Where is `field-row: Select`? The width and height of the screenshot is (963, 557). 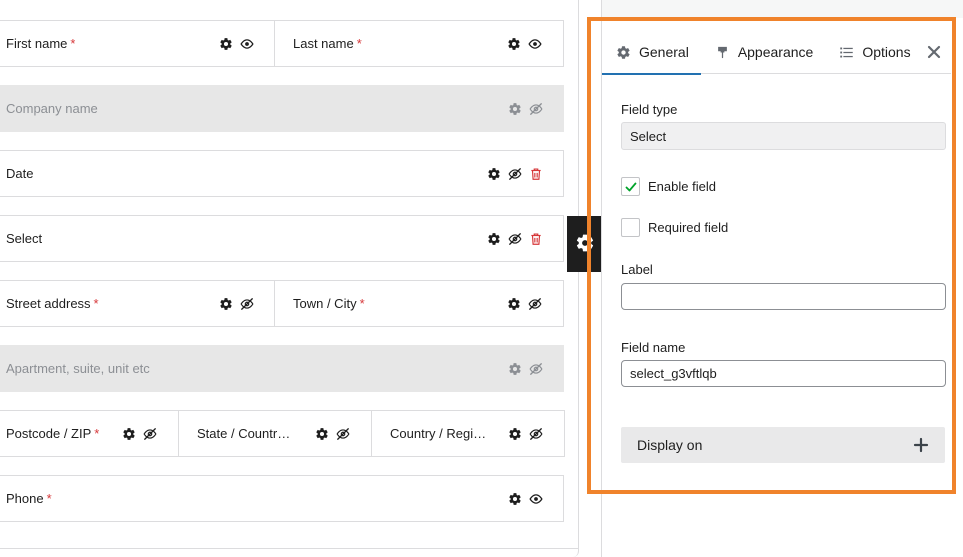
field-row: Select is located at coordinates (282, 238).